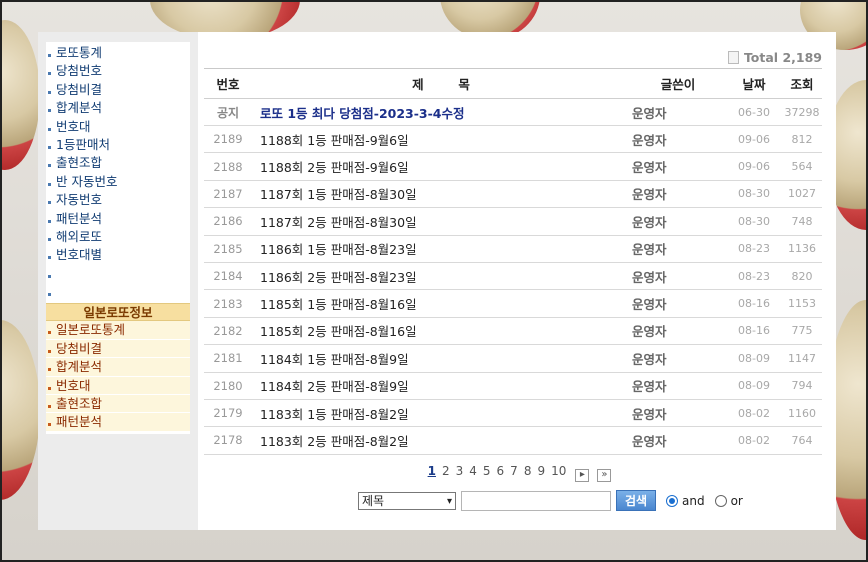 The width and height of the screenshot is (868, 562). What do you see at coordinates (754, 413) in the screenshot?
I see `row-date: 08-02` at bounding box center [754, 413].